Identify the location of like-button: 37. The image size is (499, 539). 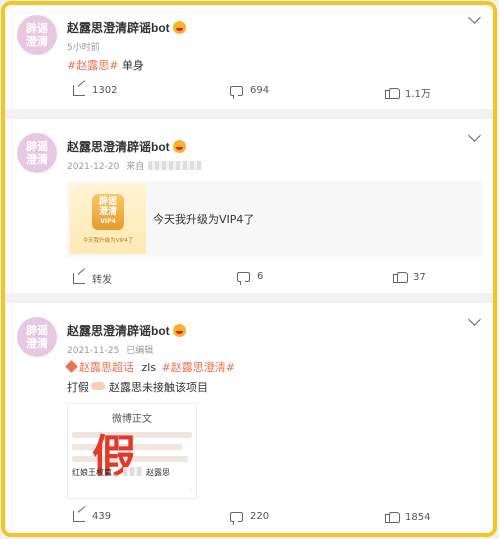
(409, 277).